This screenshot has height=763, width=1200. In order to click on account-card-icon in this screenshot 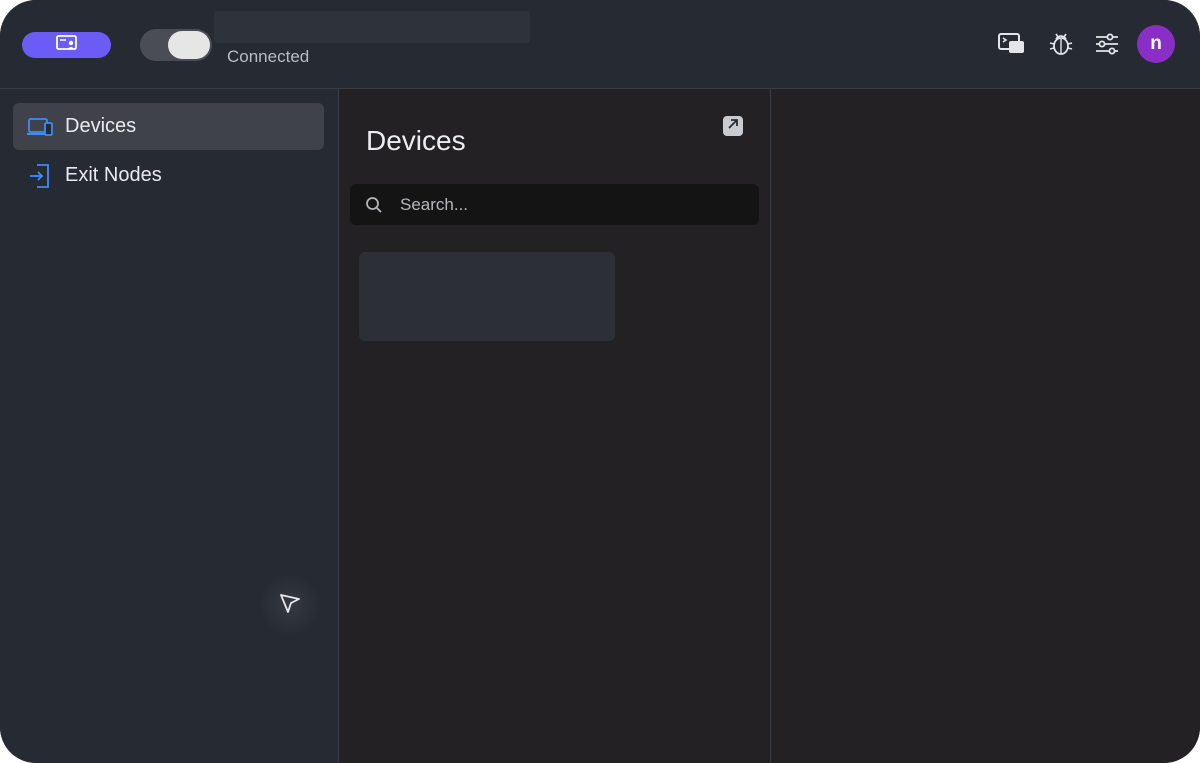, I will do `click(67, 45)`.